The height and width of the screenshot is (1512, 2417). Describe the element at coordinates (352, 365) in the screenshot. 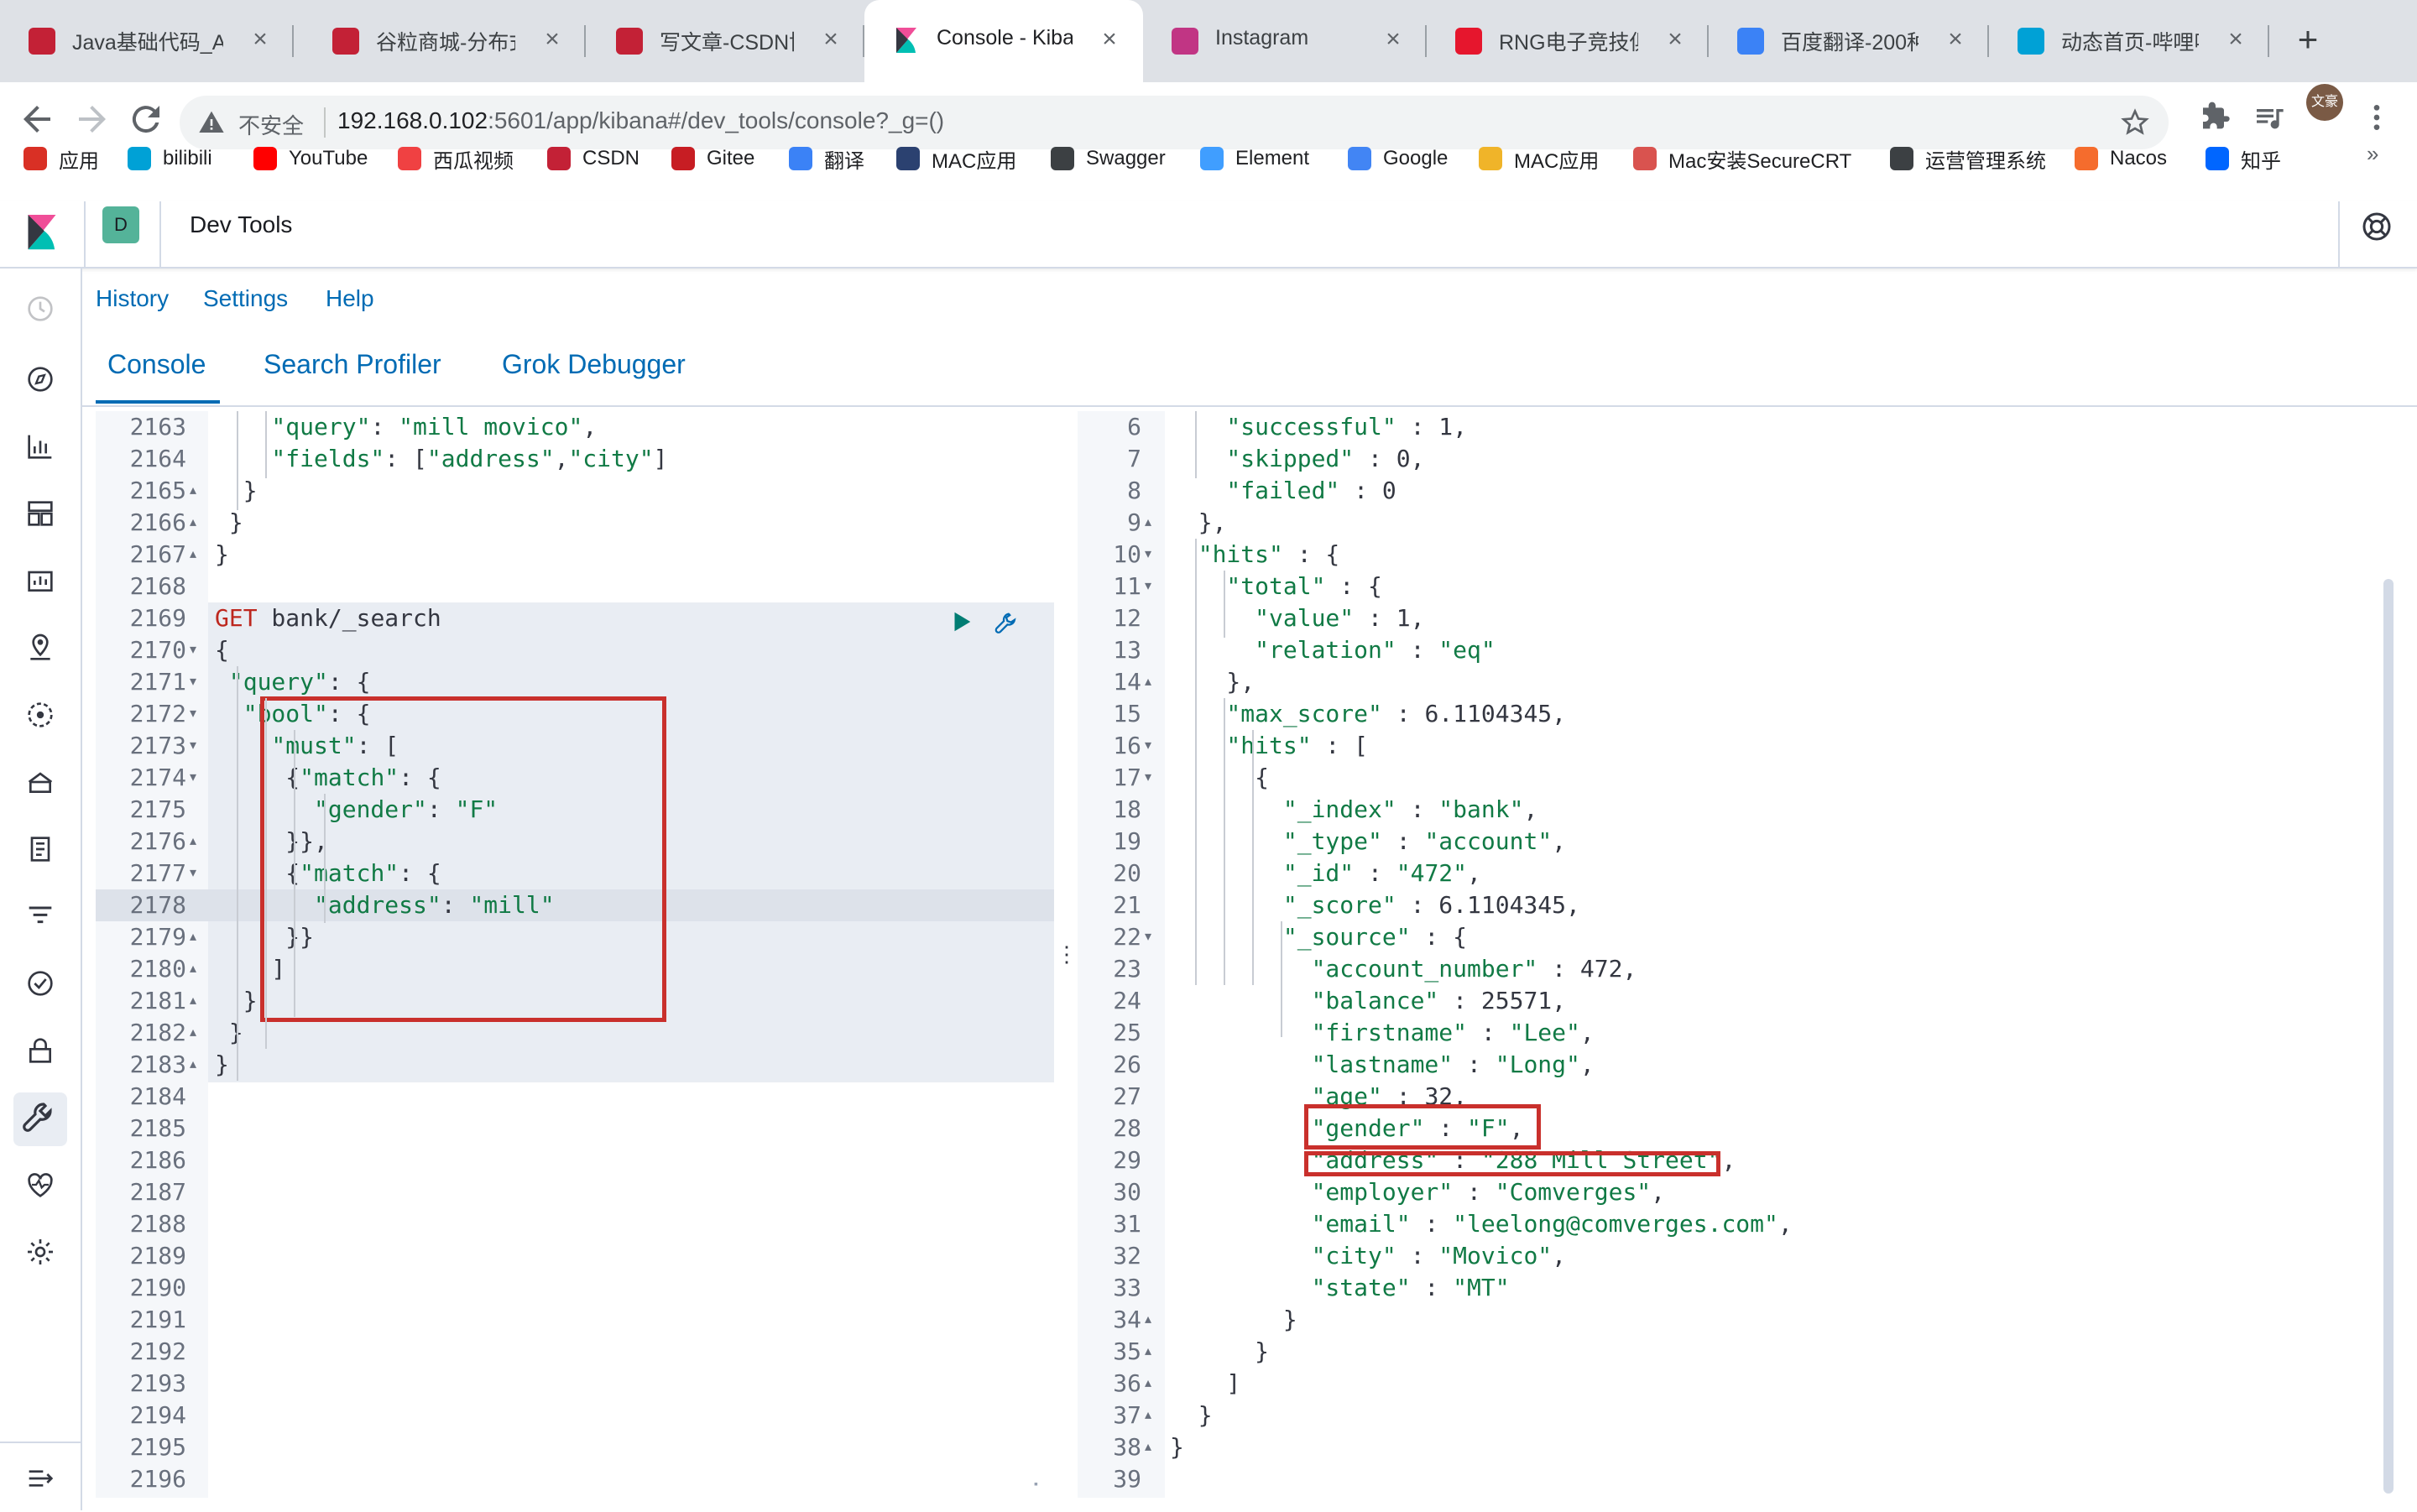

I see `tab-search-profiler: Search Profiler` at that location.